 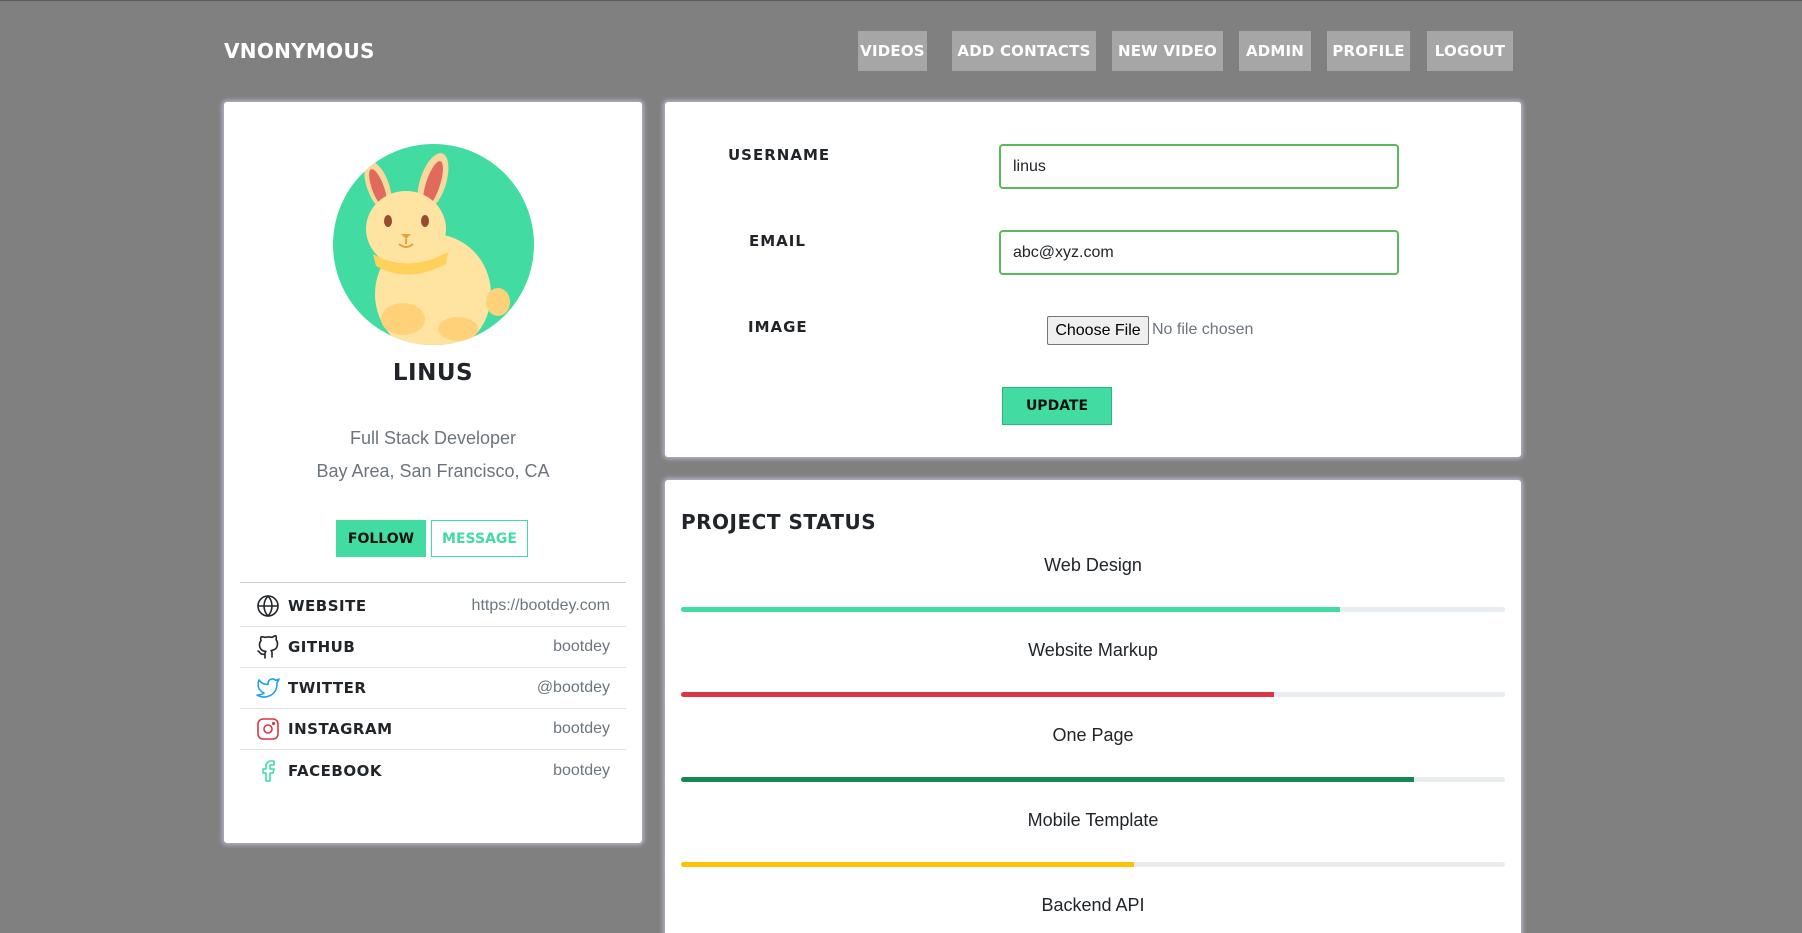 What do you see at coordinates (779, 522) in the screenshot?
I see `project-status-title: PROJECT STATUS` at bounding box center [779, 522].